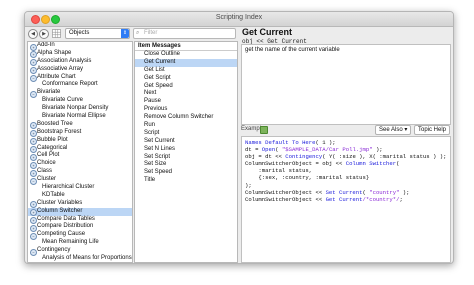  I want to click on tree-item: + Bubble Plot, so click(80, 141).